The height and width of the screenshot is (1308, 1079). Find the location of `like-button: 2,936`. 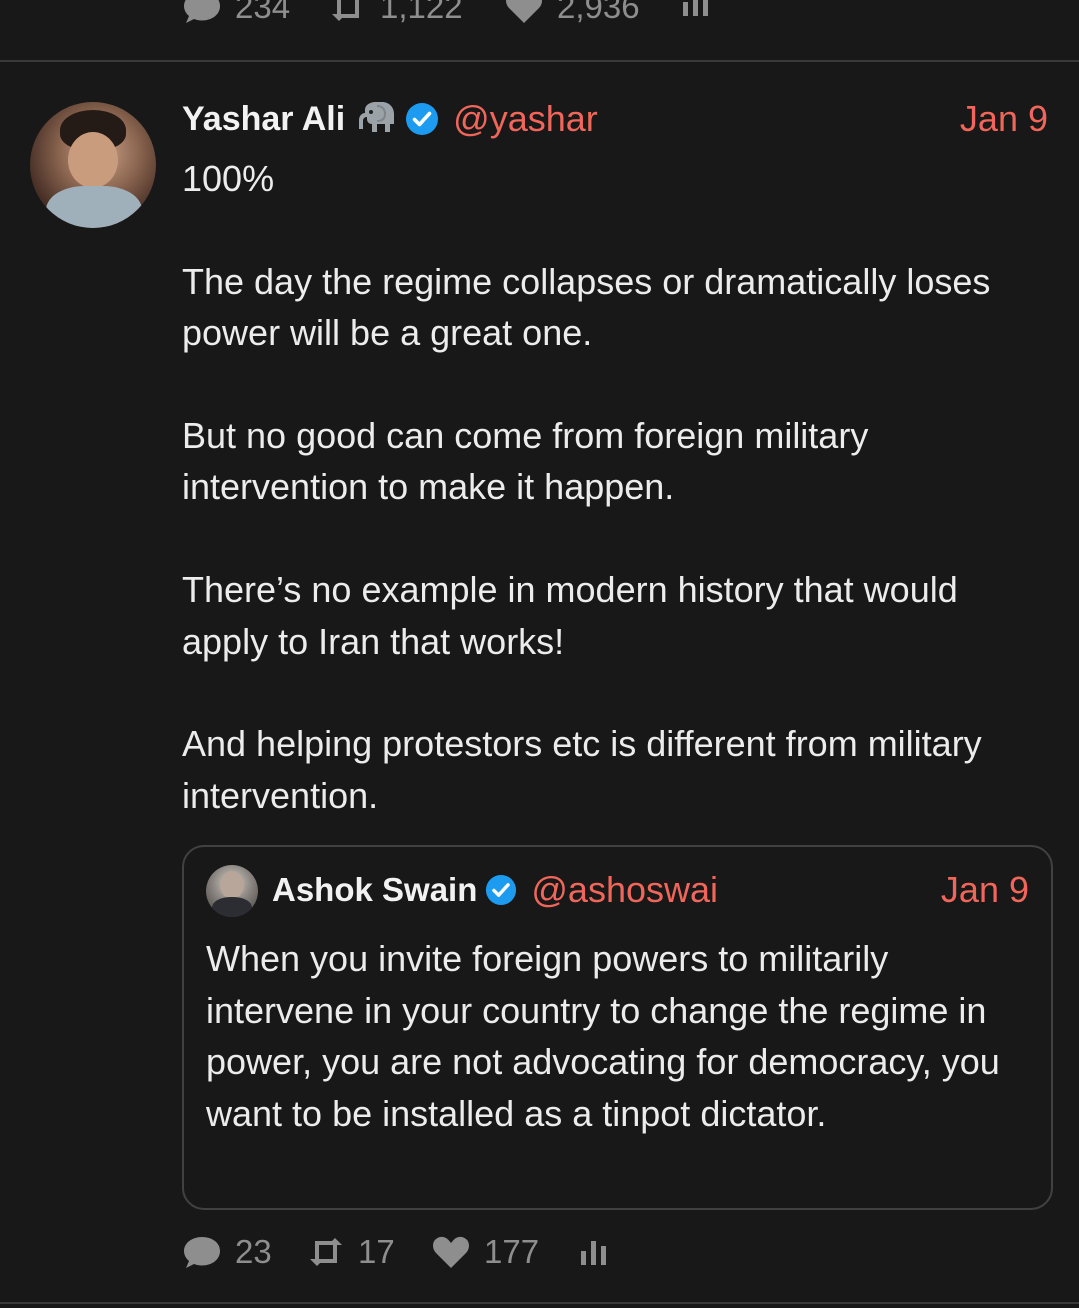

like-button: 2,936 is located at coordinates (572, 13).